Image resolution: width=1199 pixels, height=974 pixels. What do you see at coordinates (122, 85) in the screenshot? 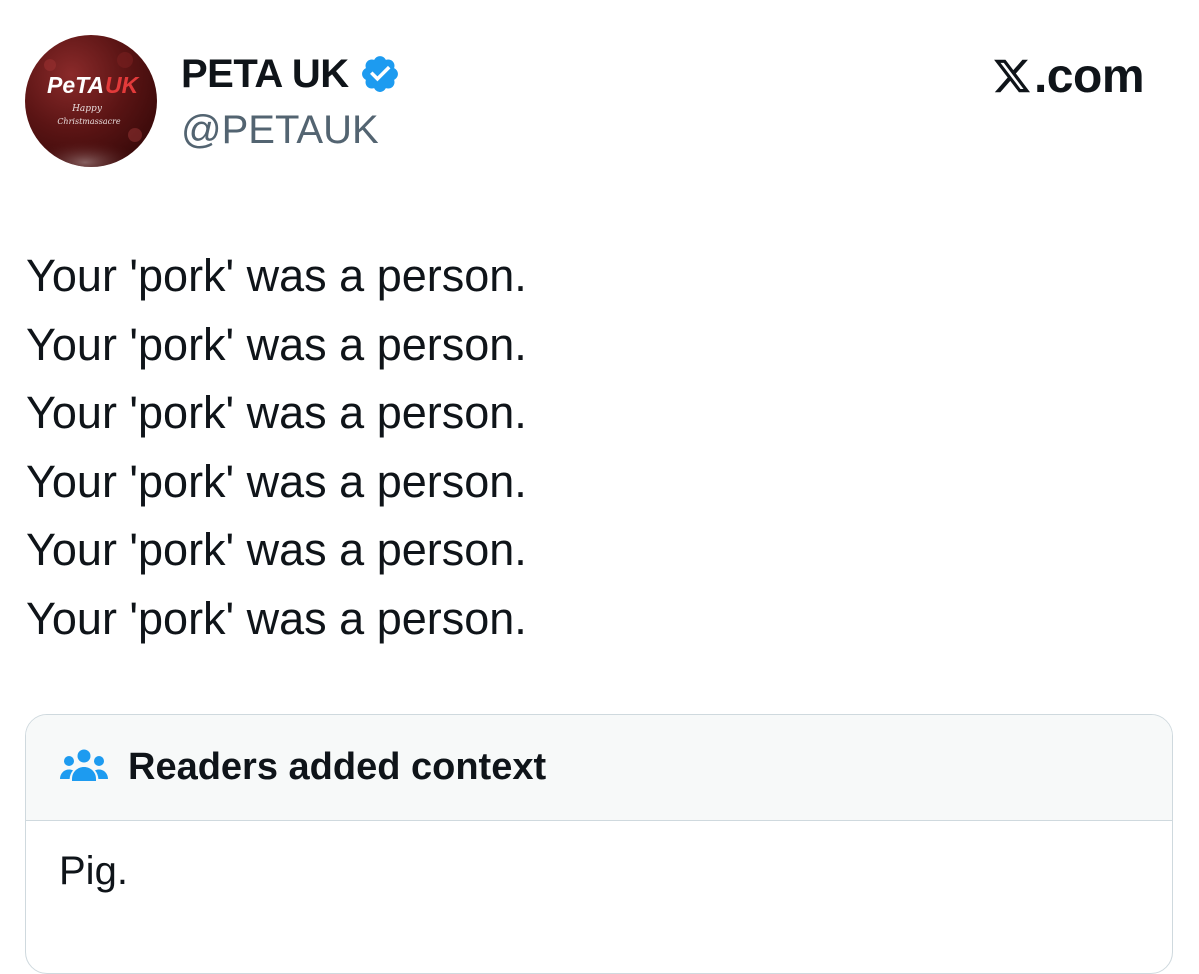
I see `svg-text: UK` at bounding box center [122, 85].